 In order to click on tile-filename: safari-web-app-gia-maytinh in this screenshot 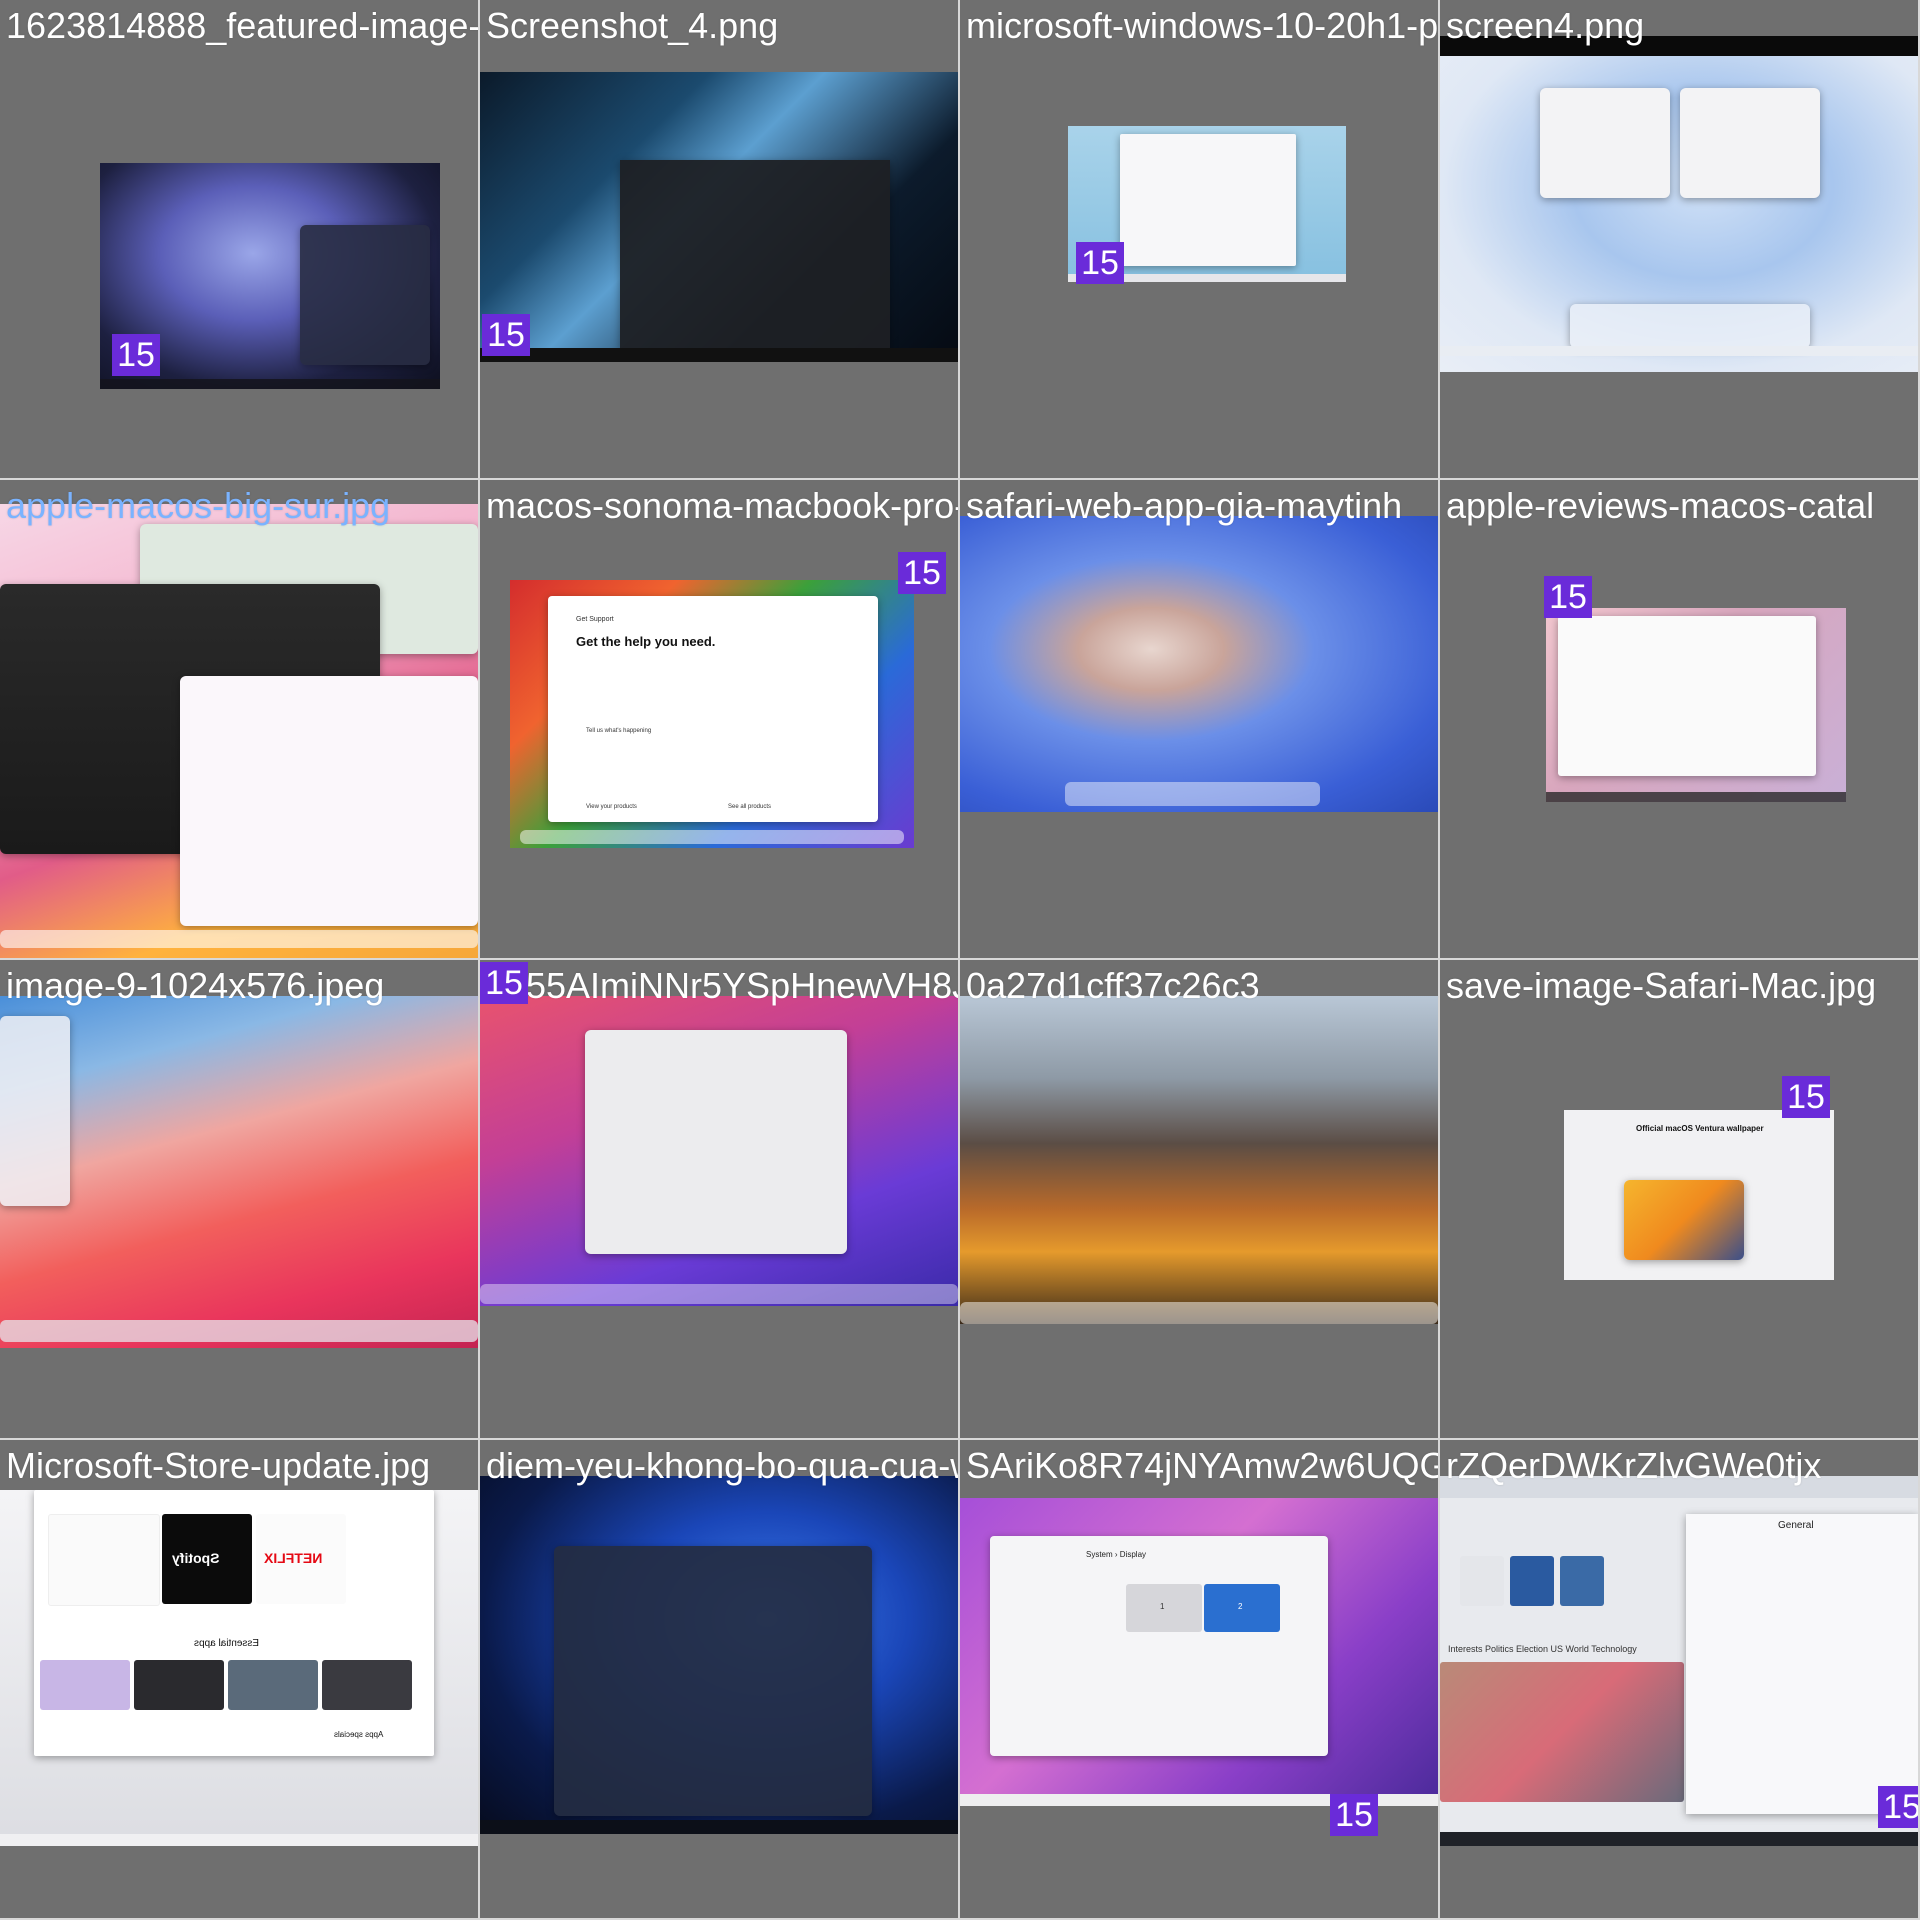, I will do `click(1184, 505)`.